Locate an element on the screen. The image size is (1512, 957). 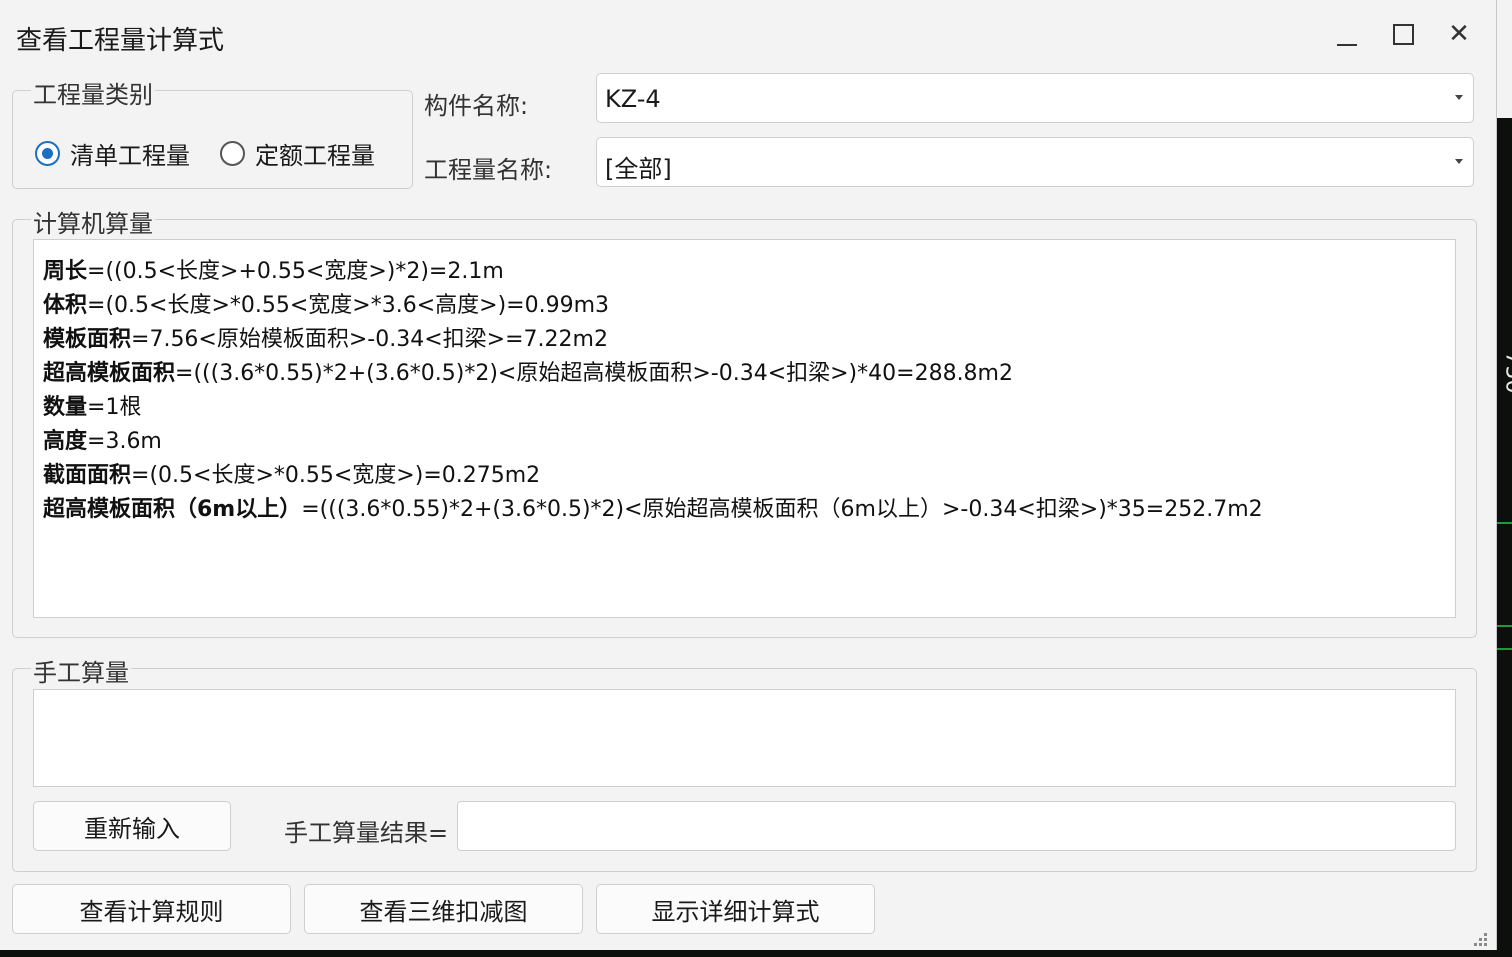
close-button: ✕ is located at coordinates (1459, 34).